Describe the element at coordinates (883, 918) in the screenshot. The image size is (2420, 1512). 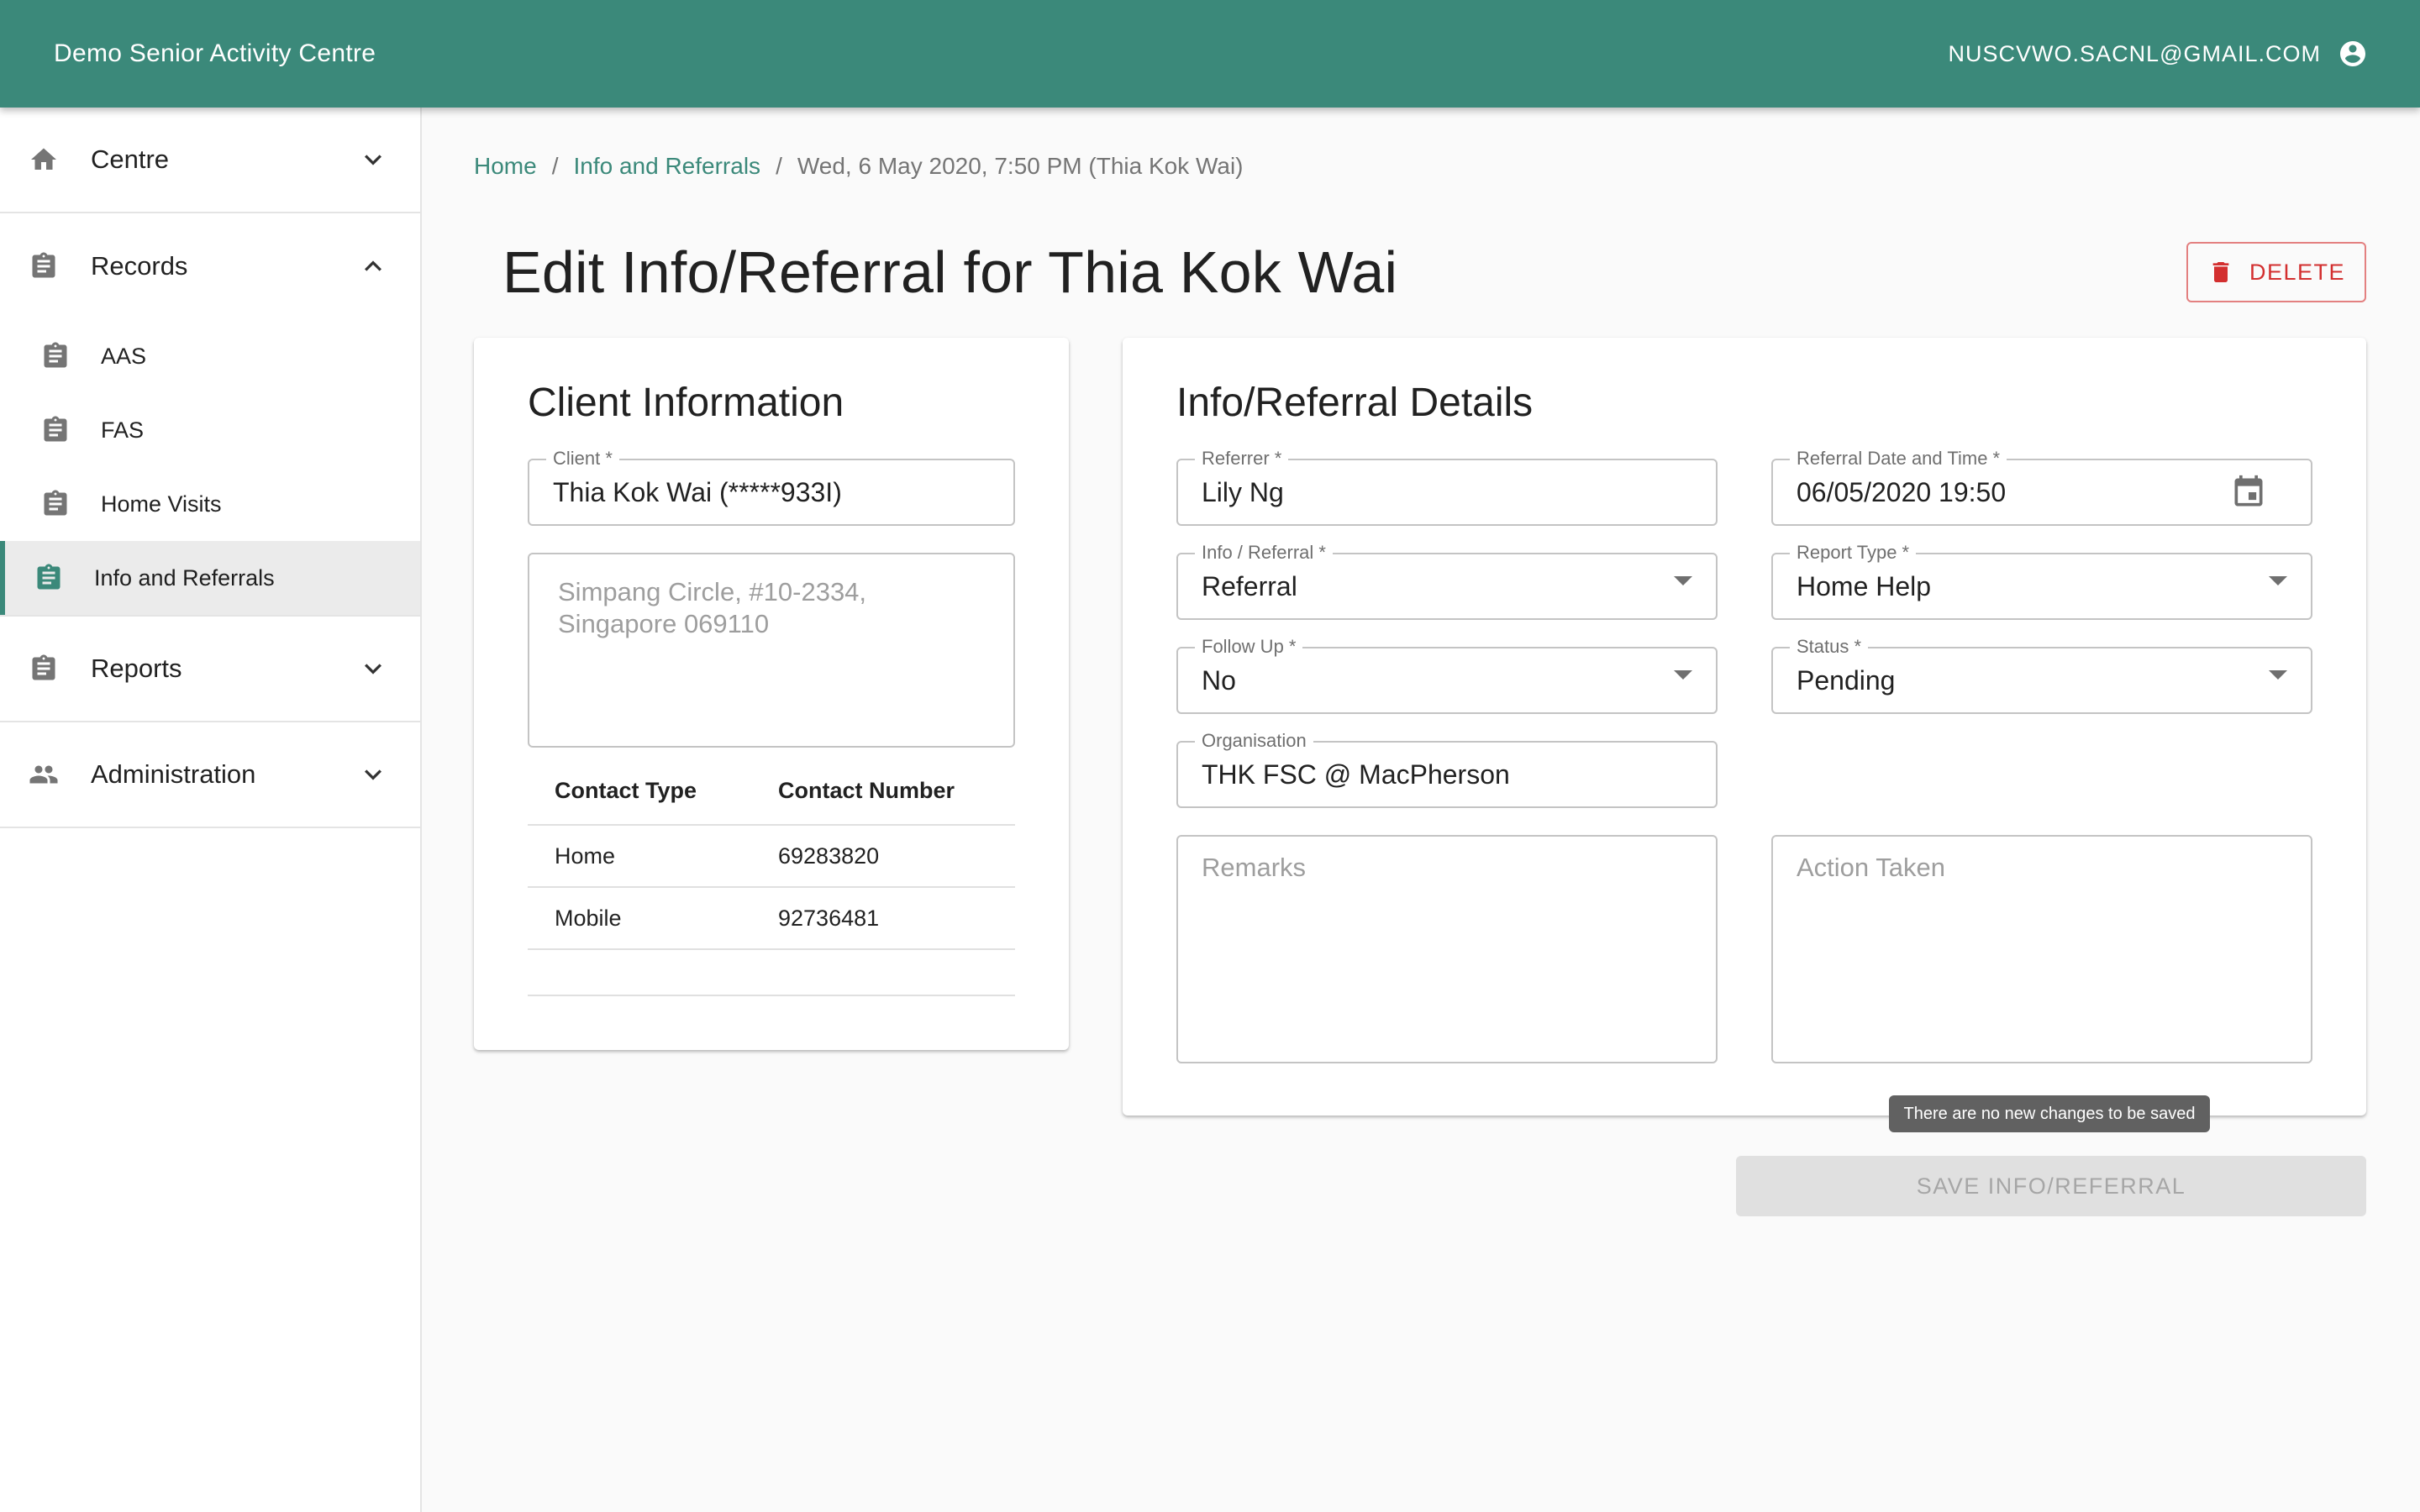
I see `contact-number: 92736481` at that location.